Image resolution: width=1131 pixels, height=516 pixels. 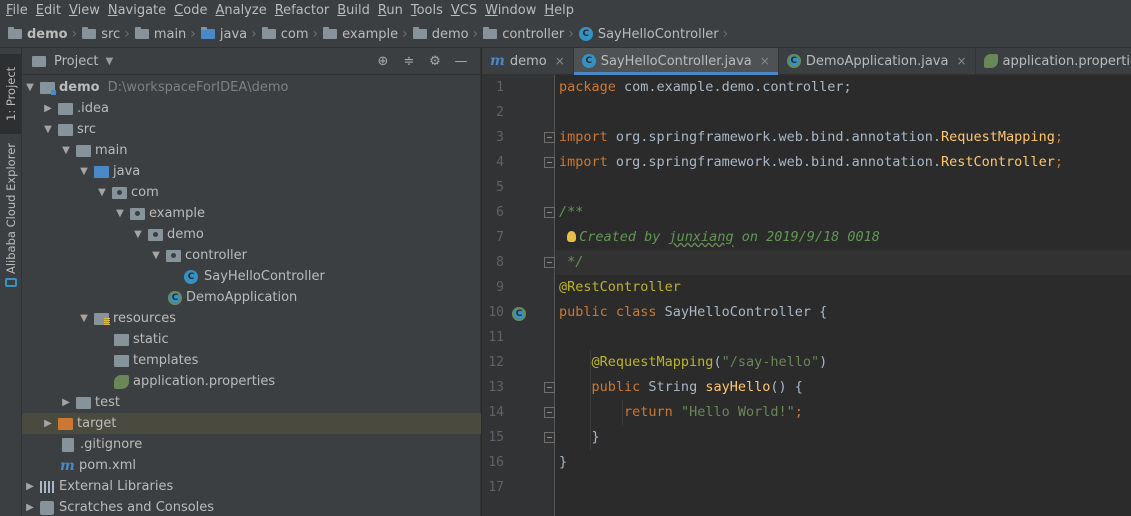 I want to click on menu-edit: Edit, so click(x=48, y=10).